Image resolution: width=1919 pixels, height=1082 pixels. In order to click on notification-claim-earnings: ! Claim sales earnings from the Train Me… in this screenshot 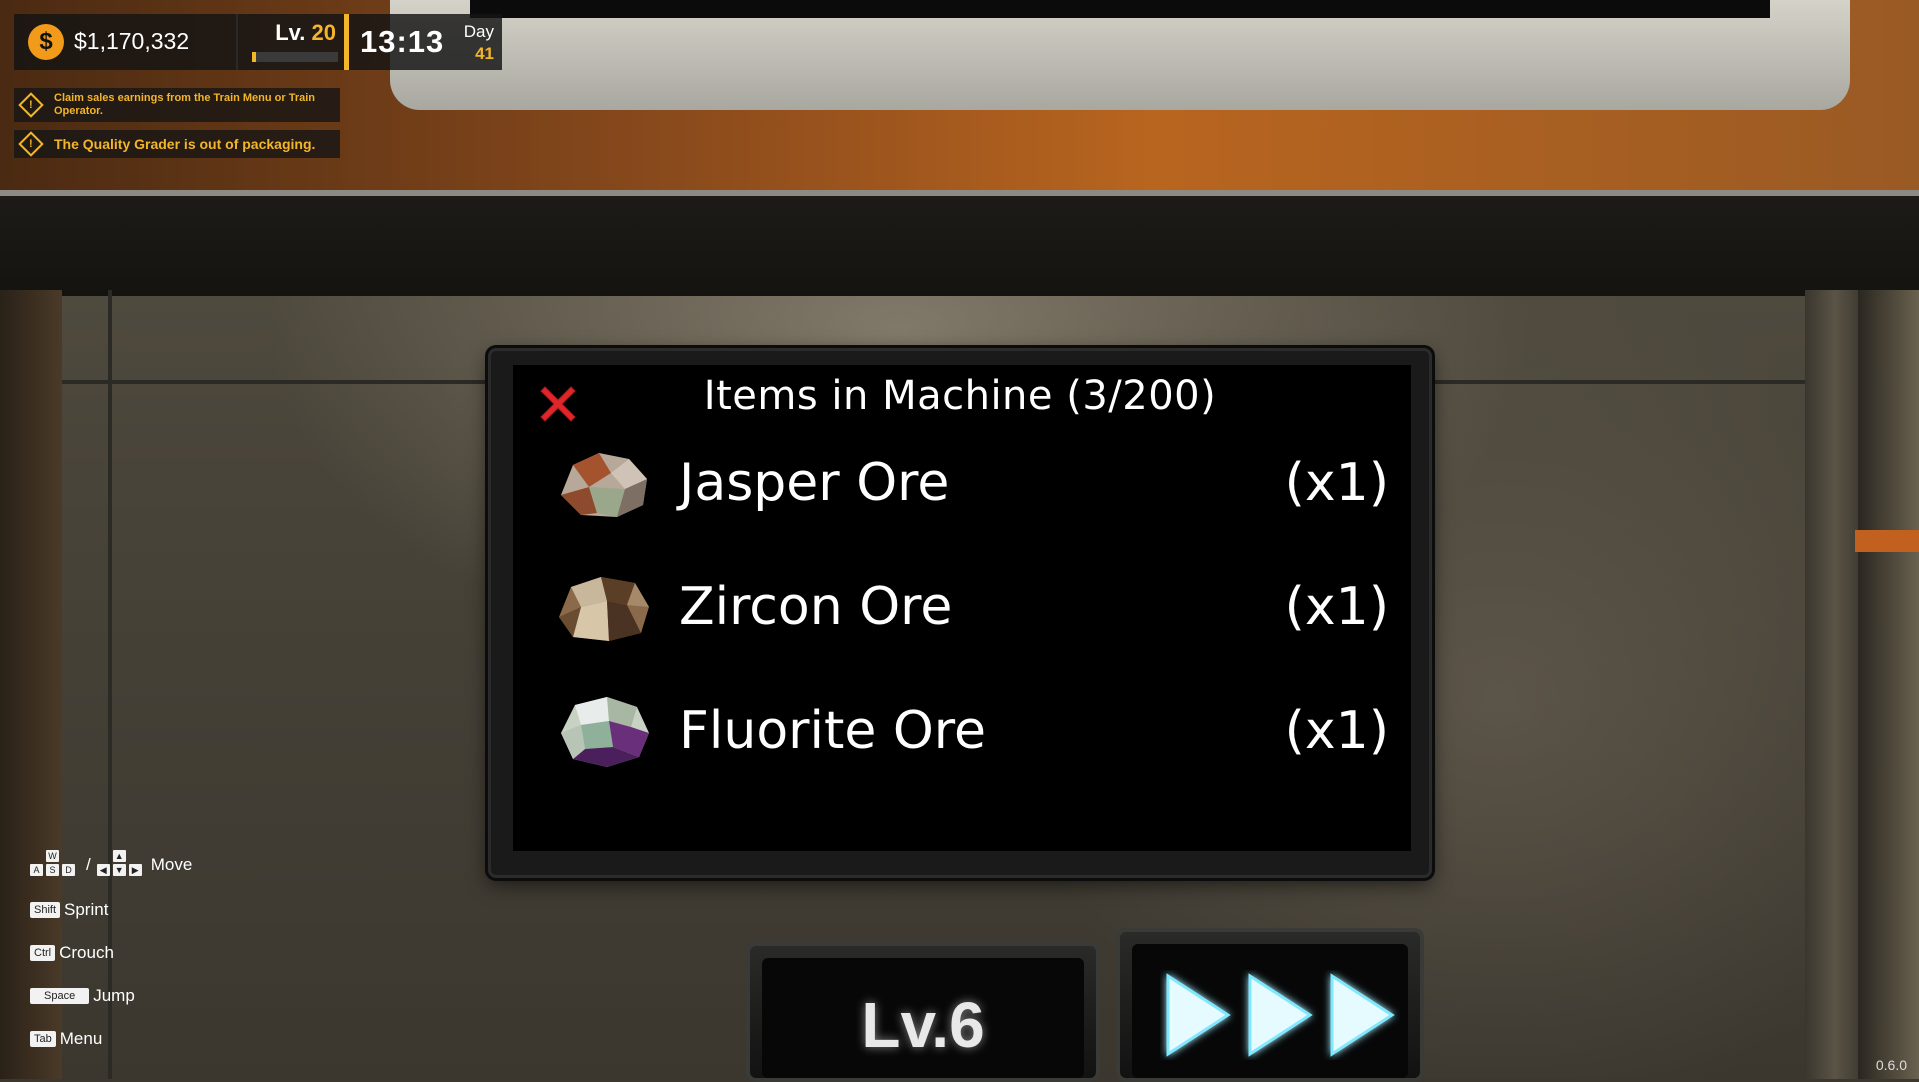, I will do `click(177, 105)`.